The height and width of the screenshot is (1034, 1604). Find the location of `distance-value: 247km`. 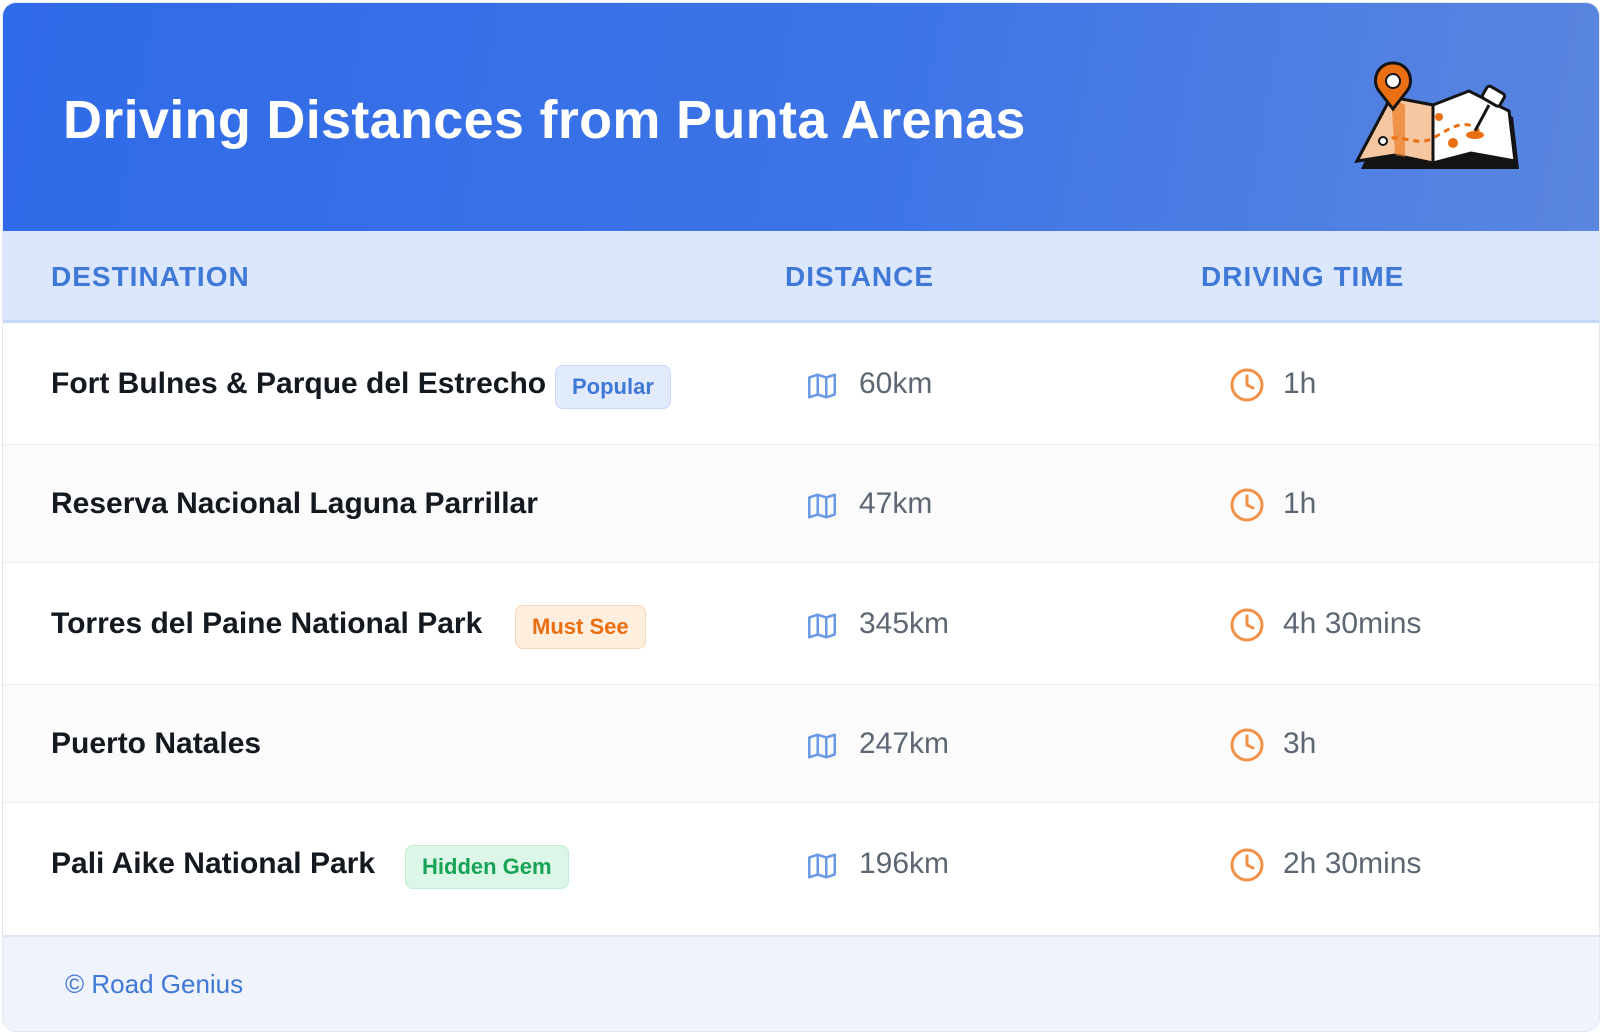

distance-value: 247km is located at coordinates (904, 743).